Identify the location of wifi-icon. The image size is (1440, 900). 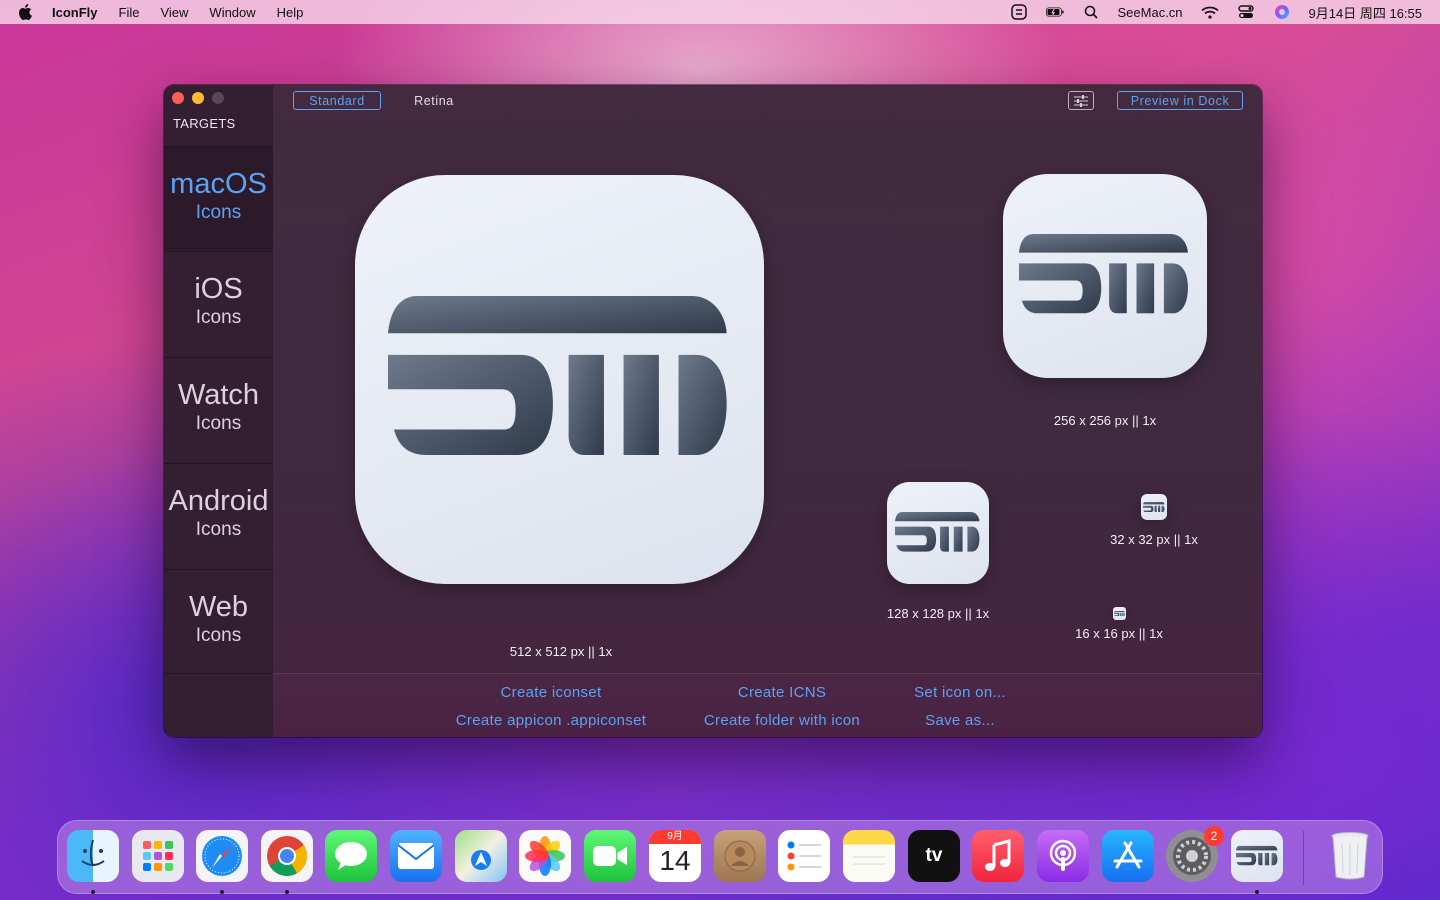
(1209, 12).